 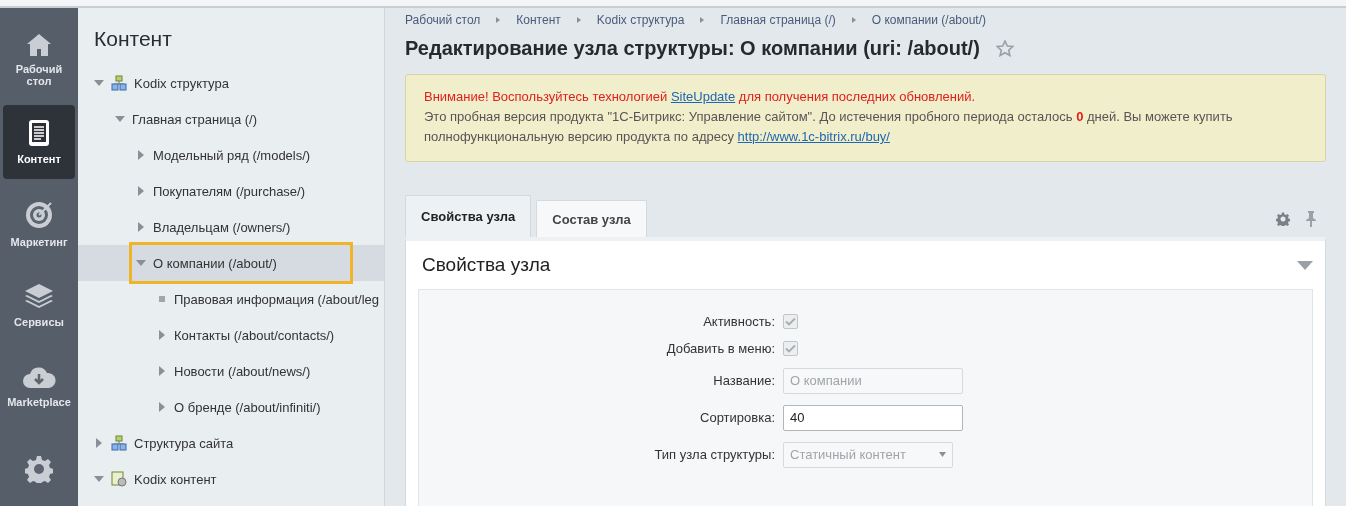 I want to click on tree-item: Модельный ряд (/models/), so click(x=231, y=155).